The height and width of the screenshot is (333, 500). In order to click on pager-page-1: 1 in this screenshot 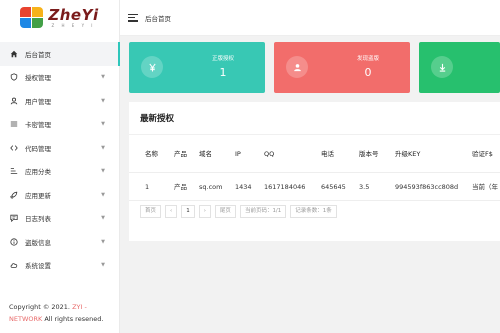, I will do `click(188, 211)`.